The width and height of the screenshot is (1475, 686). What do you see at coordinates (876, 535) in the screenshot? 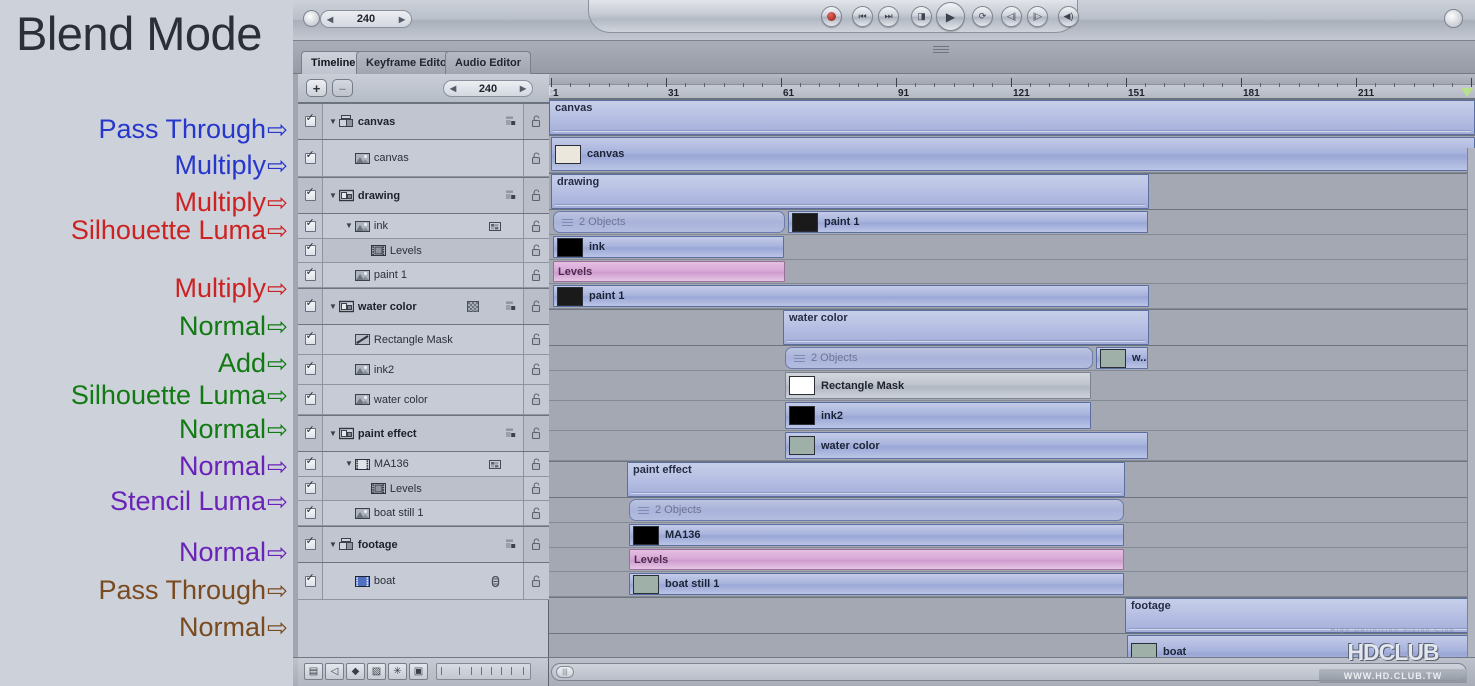
I see `timeline-clip: MA136` at bounding box center [876, 535].